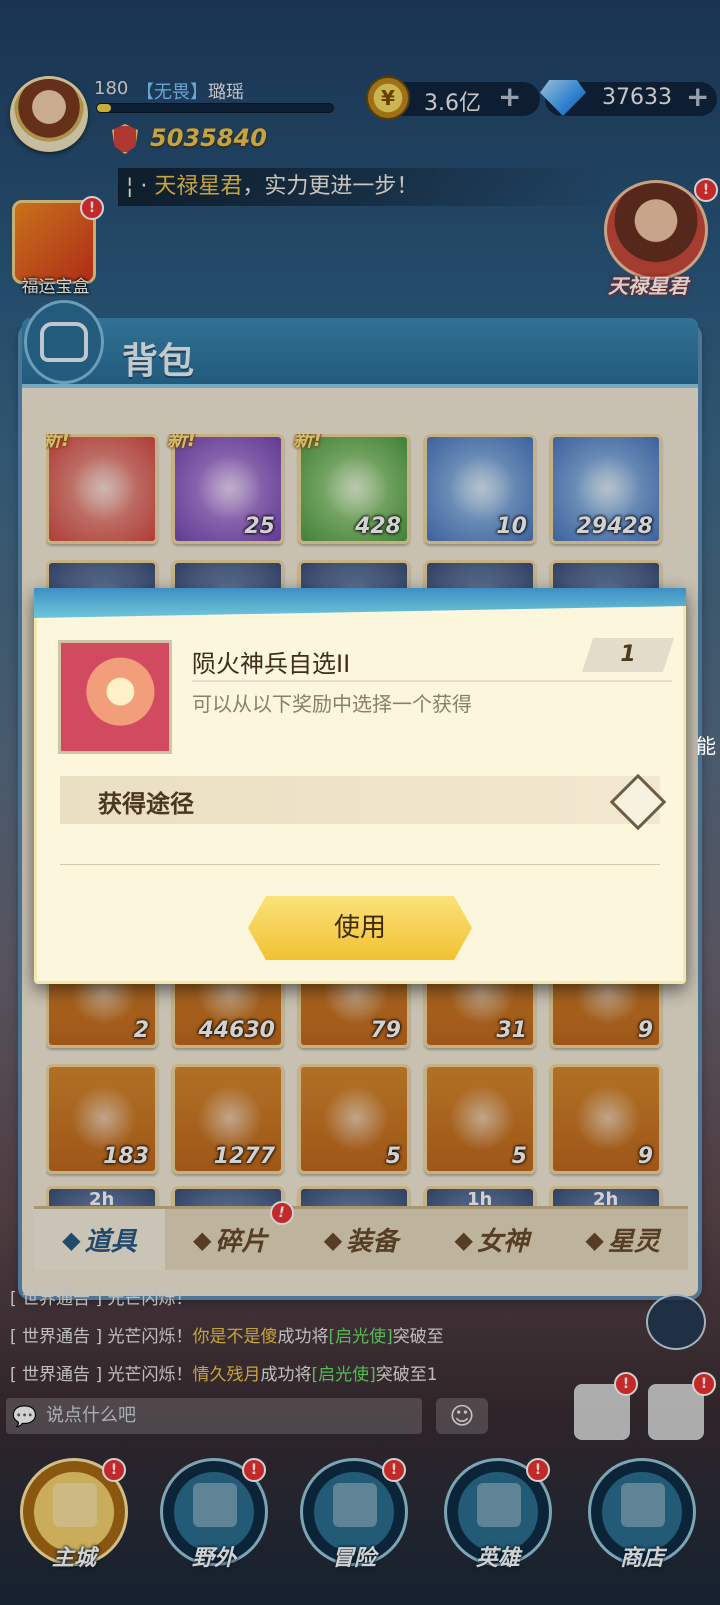 The image size is (720, 1605). What do you see at coordinates (141, 1030) in the screenshot?
I see `item-quantity: 2` at bounding box center [141, 1030].